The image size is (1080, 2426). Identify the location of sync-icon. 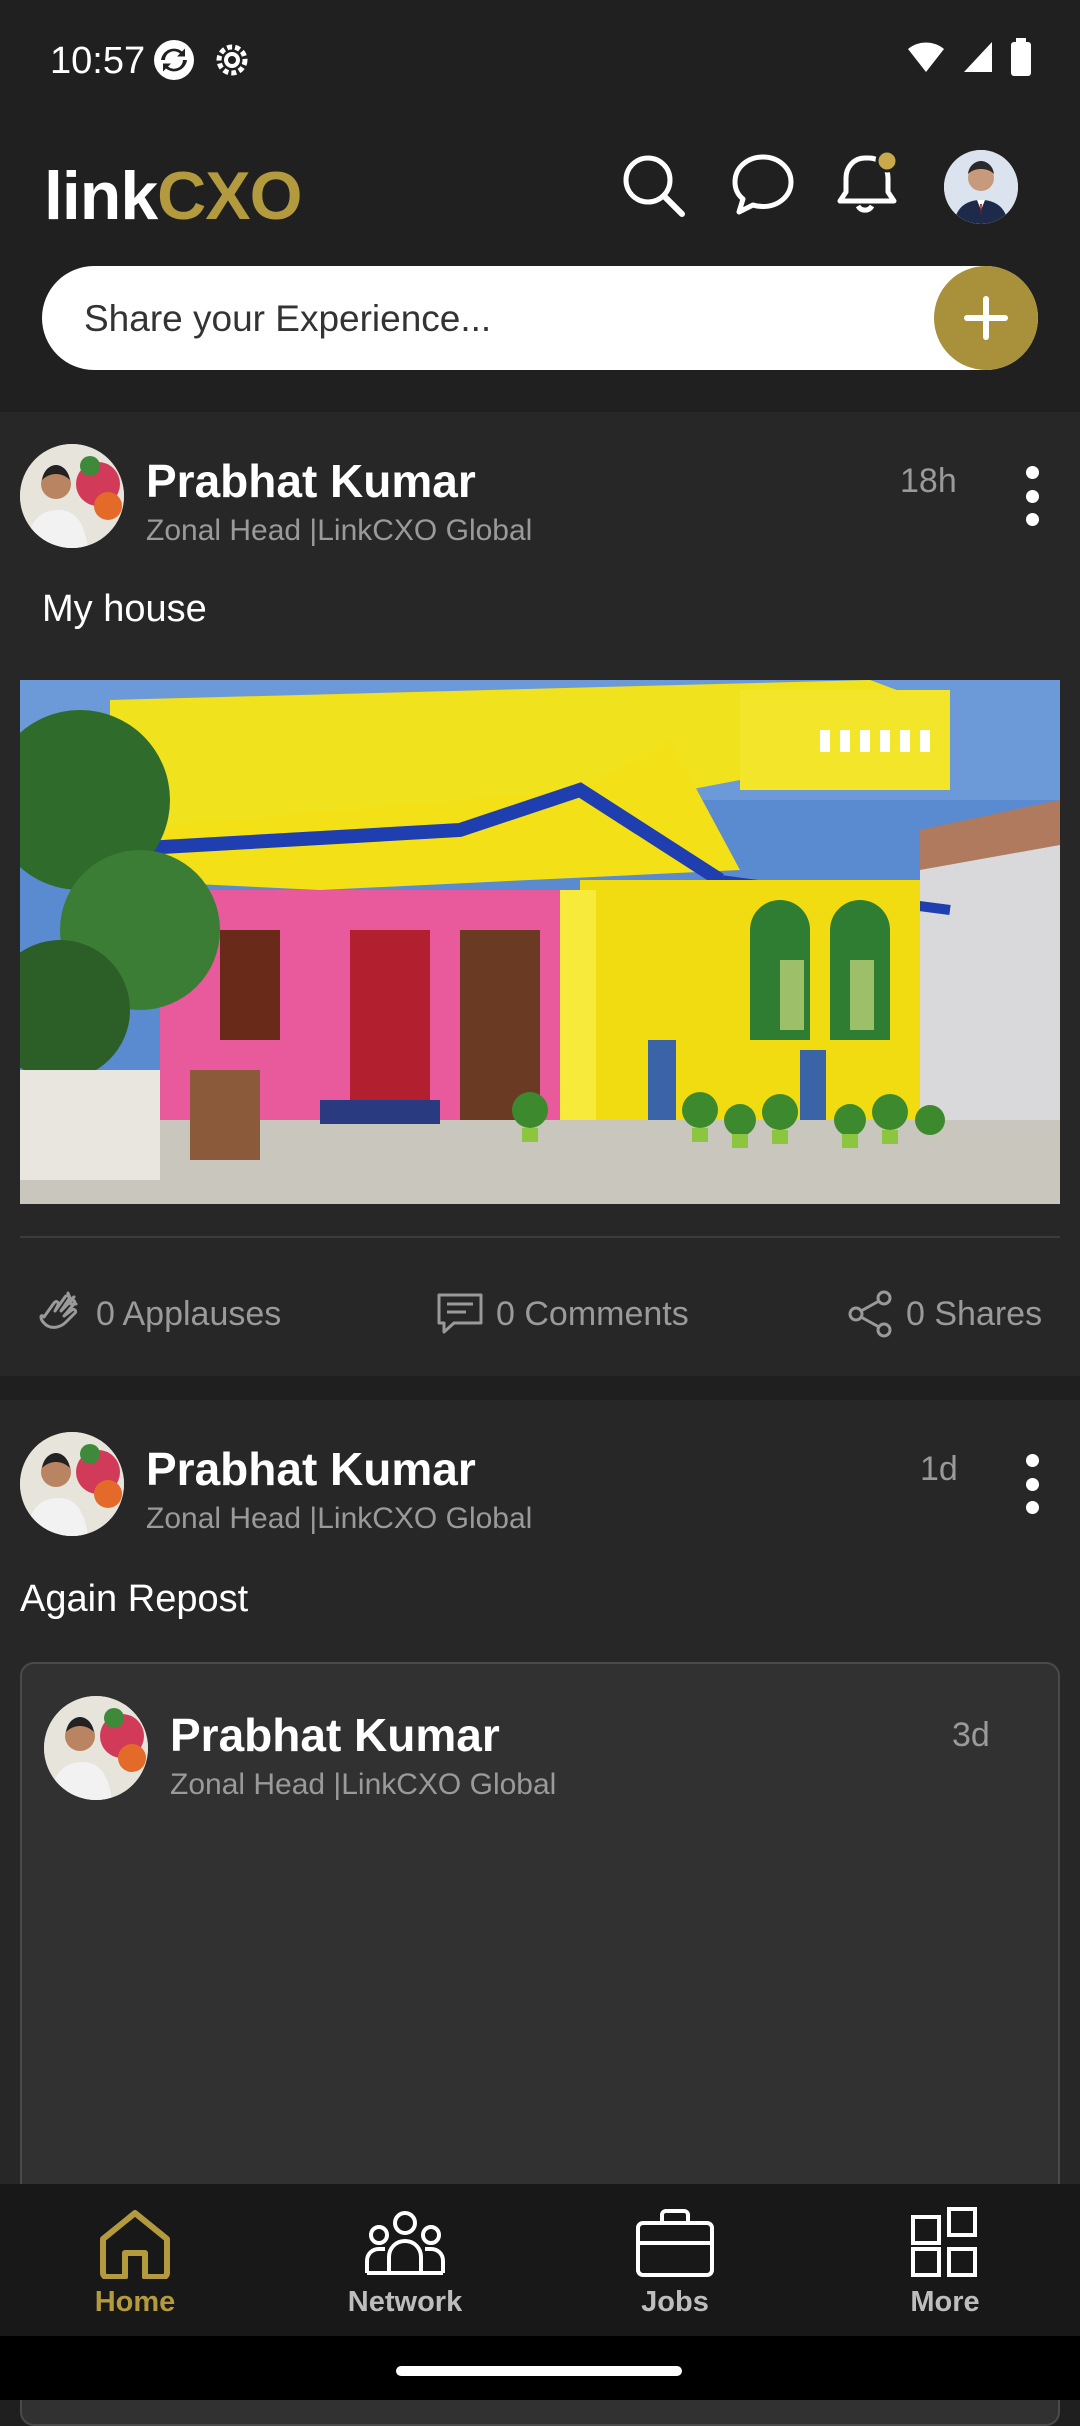
(174, 62).